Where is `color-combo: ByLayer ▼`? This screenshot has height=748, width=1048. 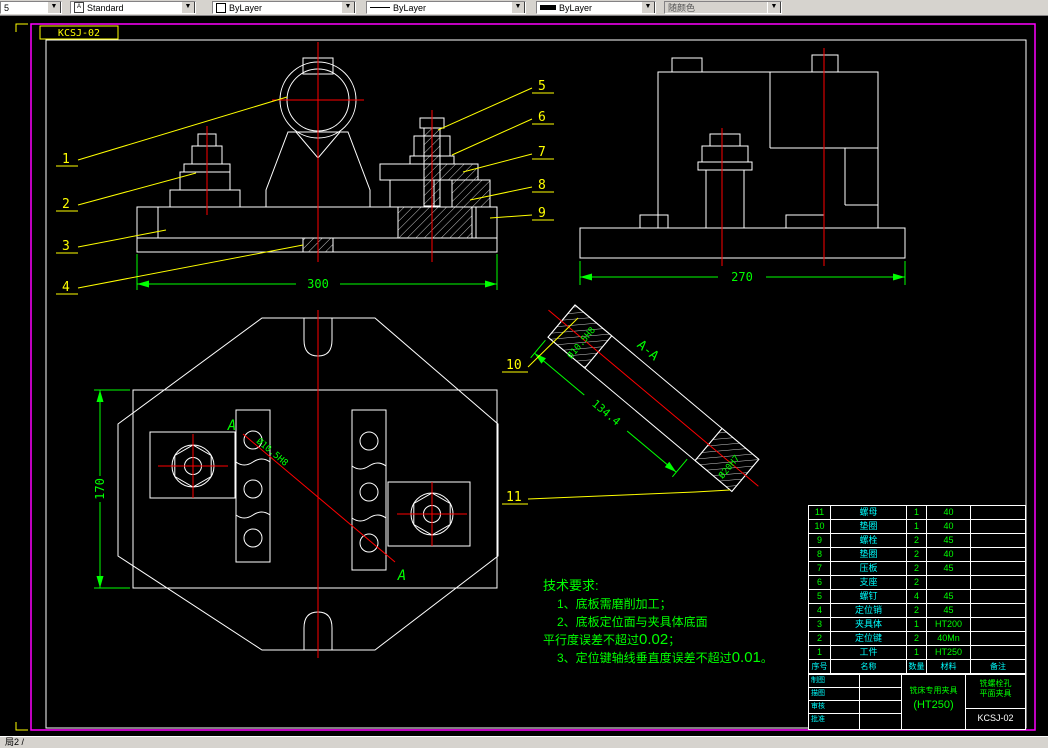
color-combo: ByLayer ▼ is located at coordinates (284, 7).